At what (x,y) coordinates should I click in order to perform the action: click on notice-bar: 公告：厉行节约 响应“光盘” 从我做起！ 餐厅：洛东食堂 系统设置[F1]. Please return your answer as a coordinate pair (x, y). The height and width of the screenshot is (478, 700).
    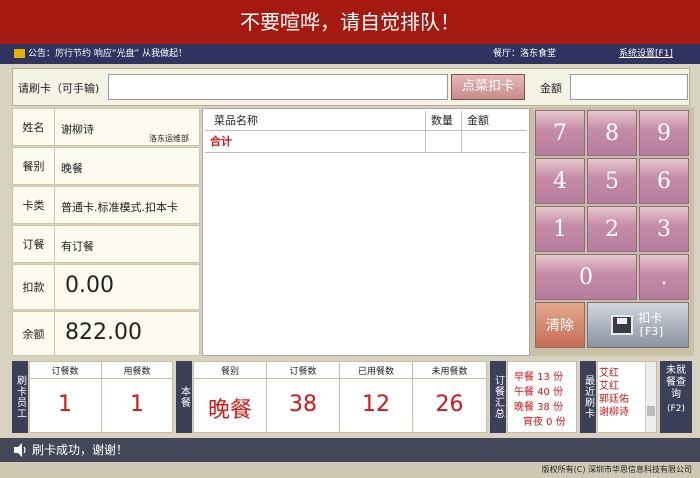
    Looking at the image, I should click on (350, 54).